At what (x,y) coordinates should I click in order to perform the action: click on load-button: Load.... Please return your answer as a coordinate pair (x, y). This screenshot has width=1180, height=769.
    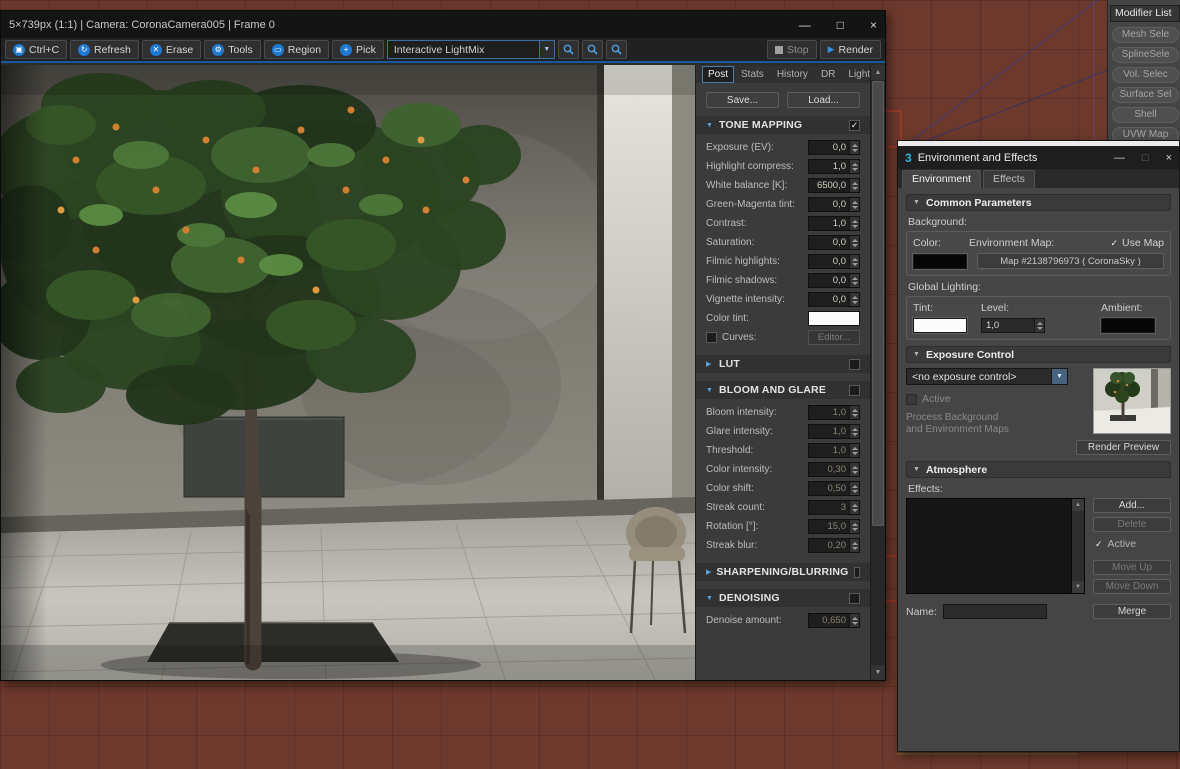
    Looking at the image, I should click on (823, 100).